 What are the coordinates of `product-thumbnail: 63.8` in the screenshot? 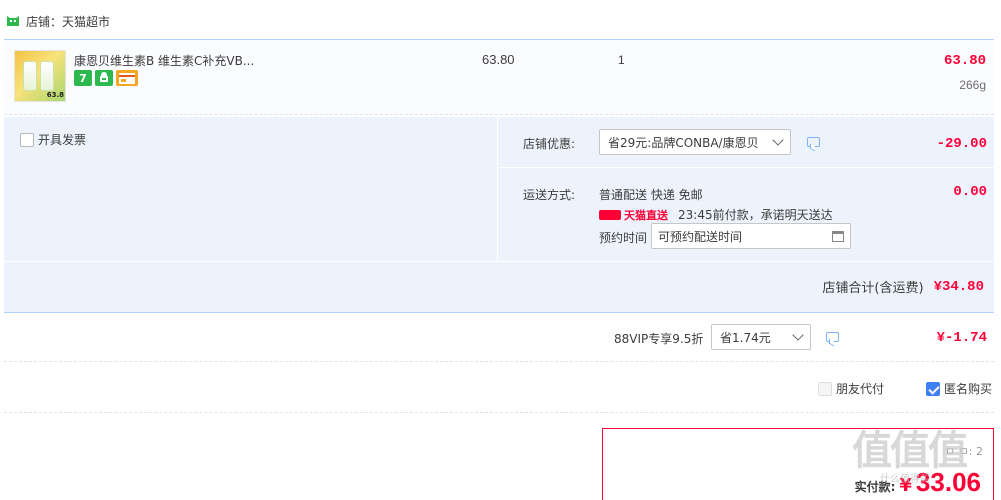 It's located at (40, 76).